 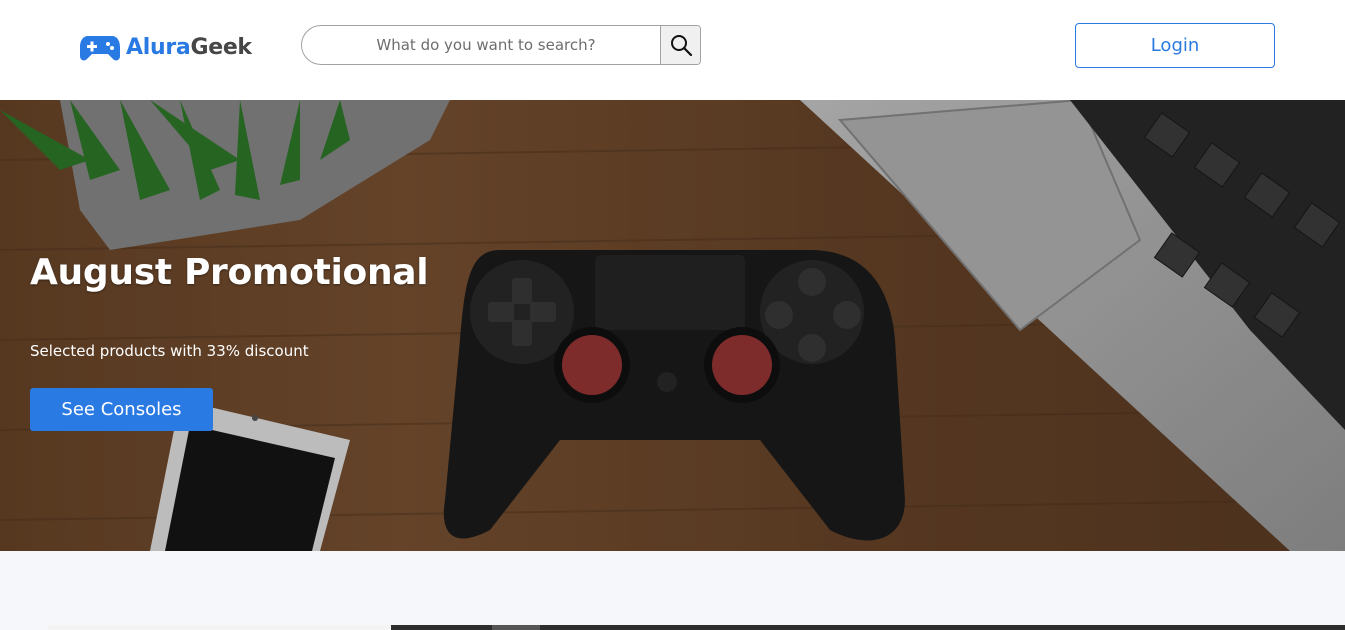 What do you see at coordinates (481, 45) in the screenshot?
I see `search-input` at bounding box center [481, 45].